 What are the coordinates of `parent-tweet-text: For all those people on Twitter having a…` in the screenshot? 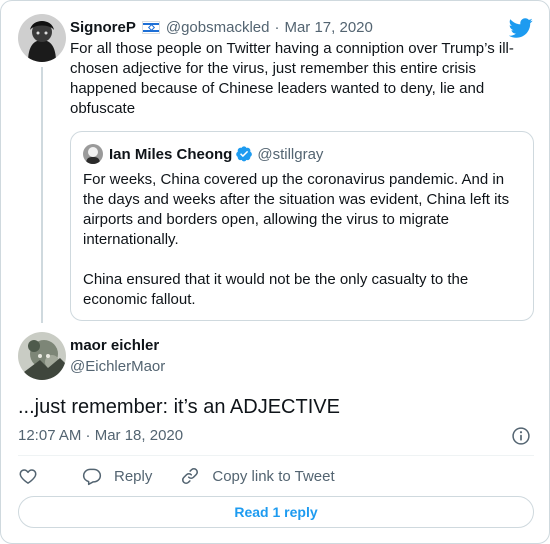 It's located at (292, 78).